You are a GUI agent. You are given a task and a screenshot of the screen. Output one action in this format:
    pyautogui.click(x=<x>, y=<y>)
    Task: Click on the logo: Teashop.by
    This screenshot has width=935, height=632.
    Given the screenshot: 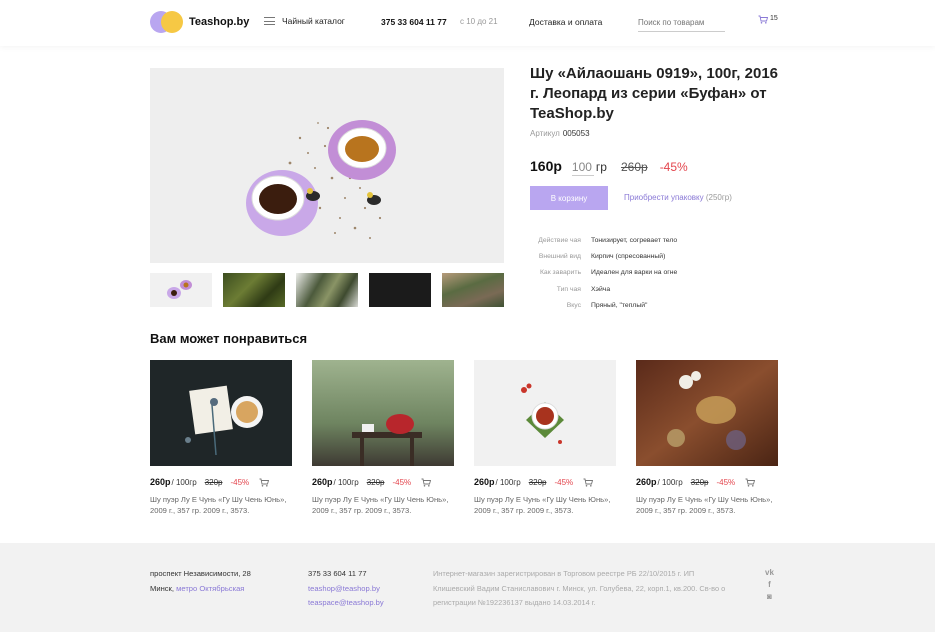 What is the action you would take?
    pyautogui.click(x=199, y=22)
    